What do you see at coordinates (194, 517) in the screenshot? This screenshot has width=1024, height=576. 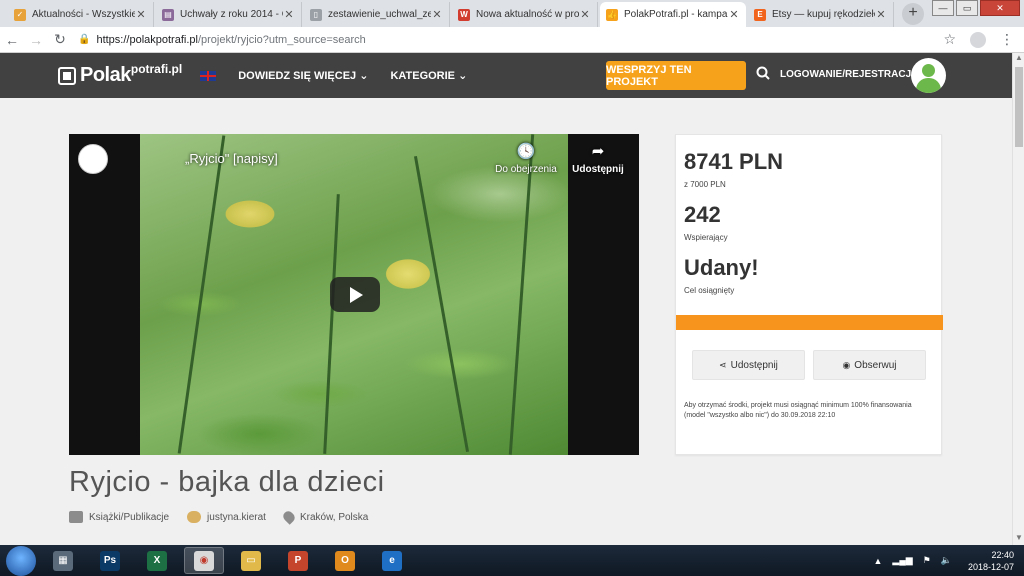 I see `author-avatar-icon` at bounding box center [194, 517].